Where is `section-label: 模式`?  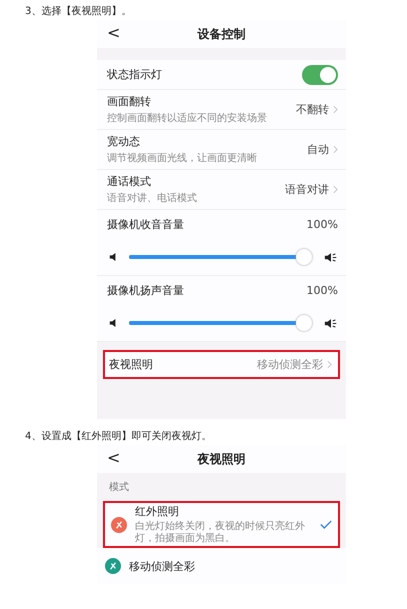 section-label: 模式 is located at coordinates (119, 487).